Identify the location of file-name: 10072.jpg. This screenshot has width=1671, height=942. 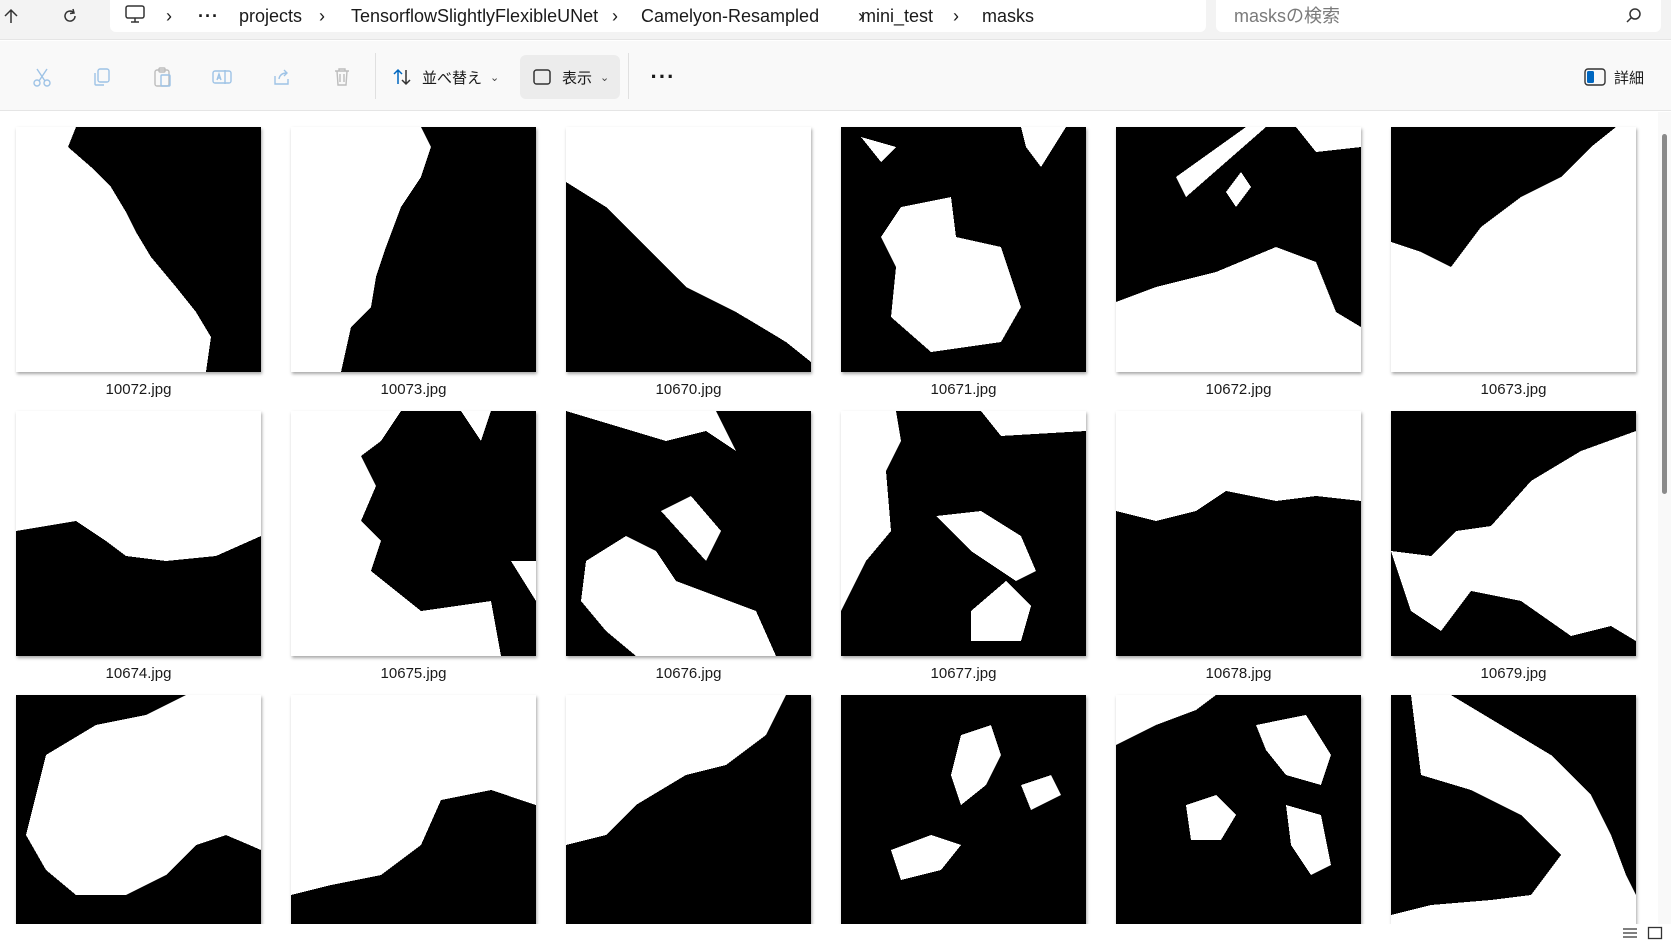
(138, 389).